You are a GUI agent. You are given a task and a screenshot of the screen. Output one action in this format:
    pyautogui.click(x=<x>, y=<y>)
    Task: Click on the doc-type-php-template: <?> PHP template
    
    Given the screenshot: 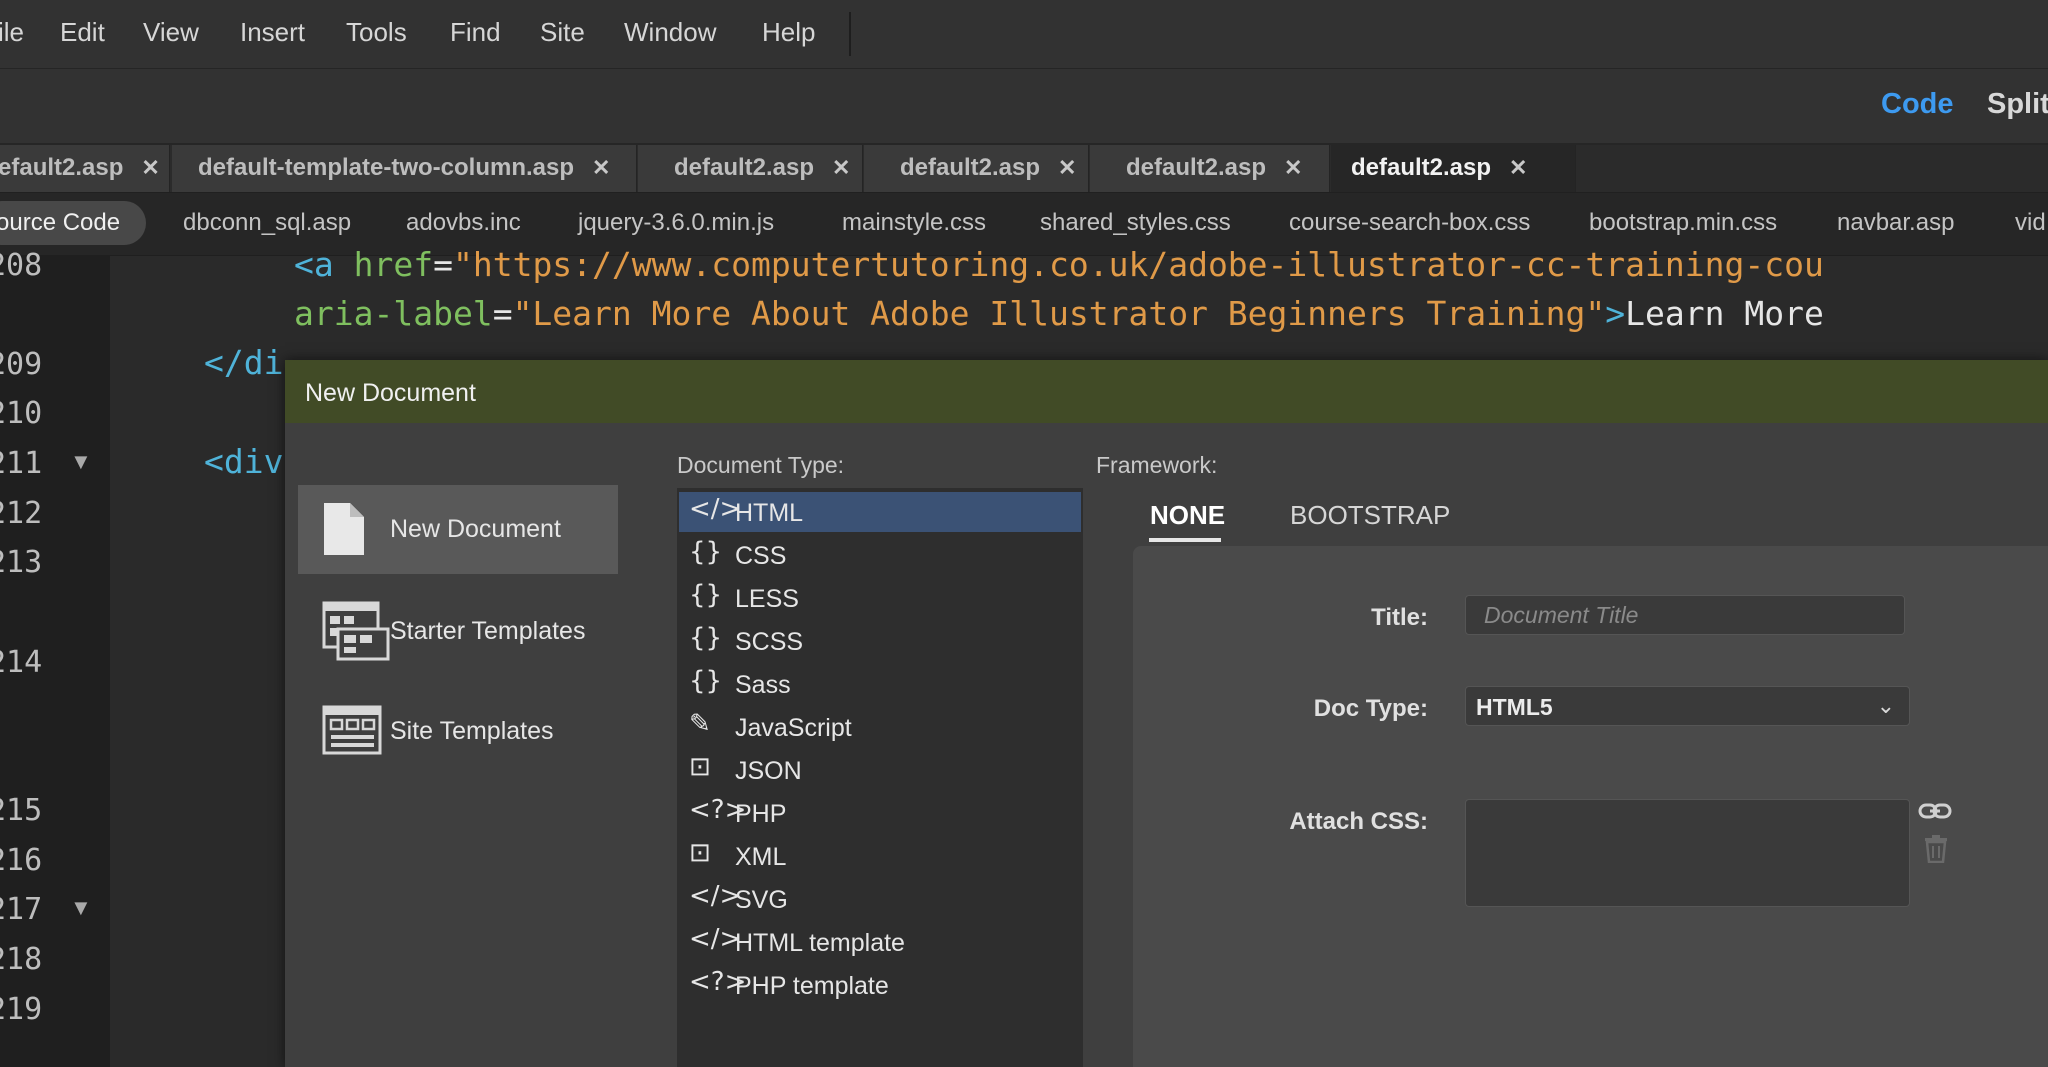 What is the action you would take?
    pyautogui.click(x=880, y=985)
    